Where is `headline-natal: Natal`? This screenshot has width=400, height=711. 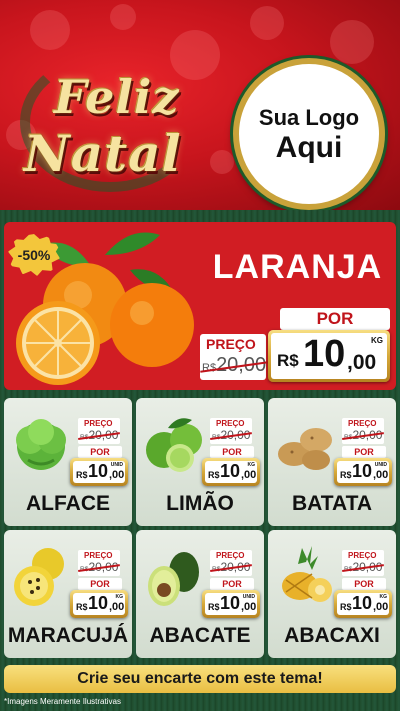
headline-natal: Natal is located at coordinates (103, 153).